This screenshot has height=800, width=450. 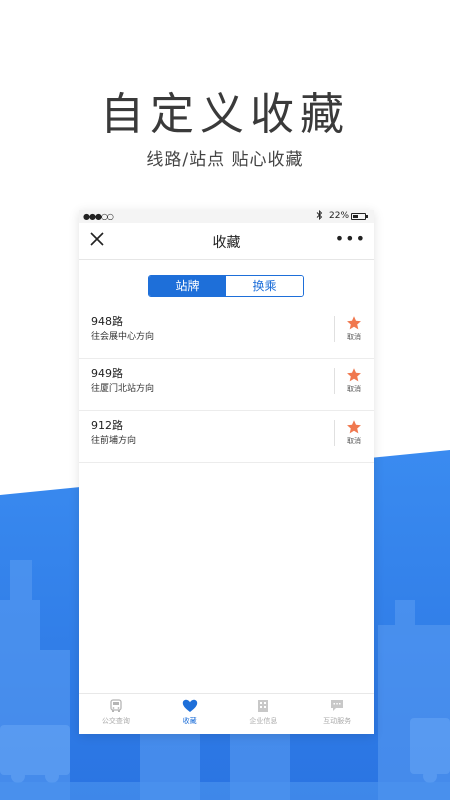 I want to click on tab-interactive-service: 互动服务, so click(x=337, y=714).